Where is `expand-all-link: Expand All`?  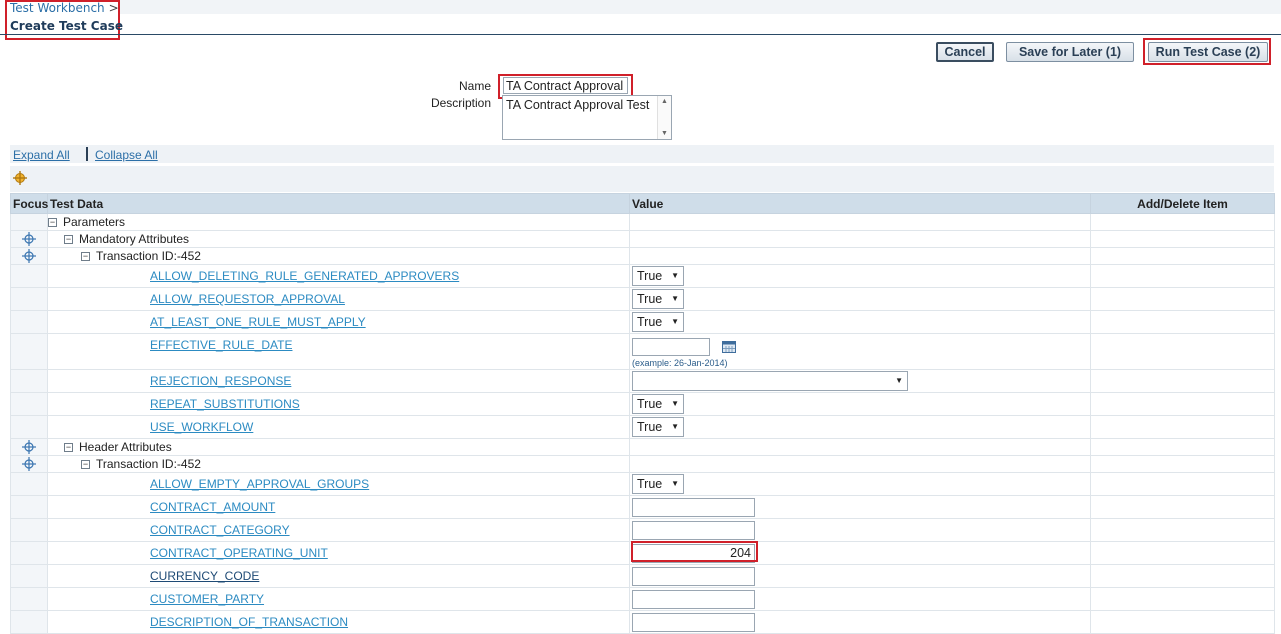
expand-all-link: Expand All is located at coordinates (41, 155).